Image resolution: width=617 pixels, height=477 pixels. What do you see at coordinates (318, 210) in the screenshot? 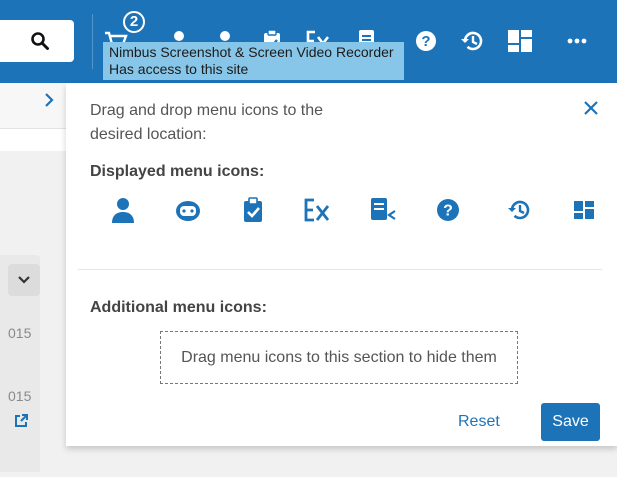
I see `excel-icon` at bounding box center [318, 210].